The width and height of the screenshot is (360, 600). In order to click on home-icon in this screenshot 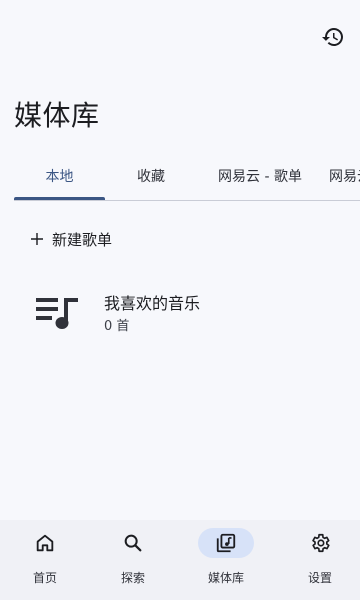, I will do `click(45, 543)`.